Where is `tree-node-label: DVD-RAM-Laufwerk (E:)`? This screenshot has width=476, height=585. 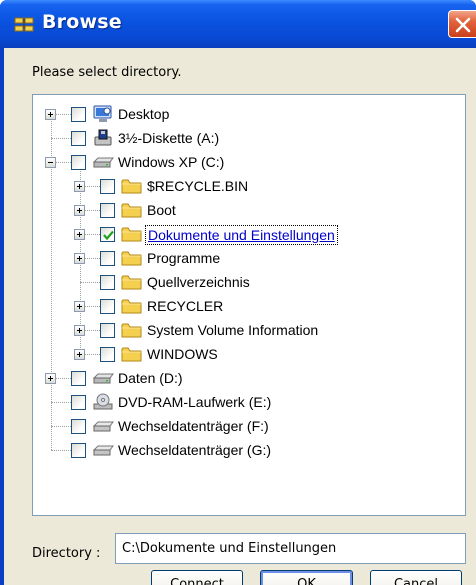
tree-node-label: DVD-RAM-Laufwerk (E:) is located at coordinates (194, 402).